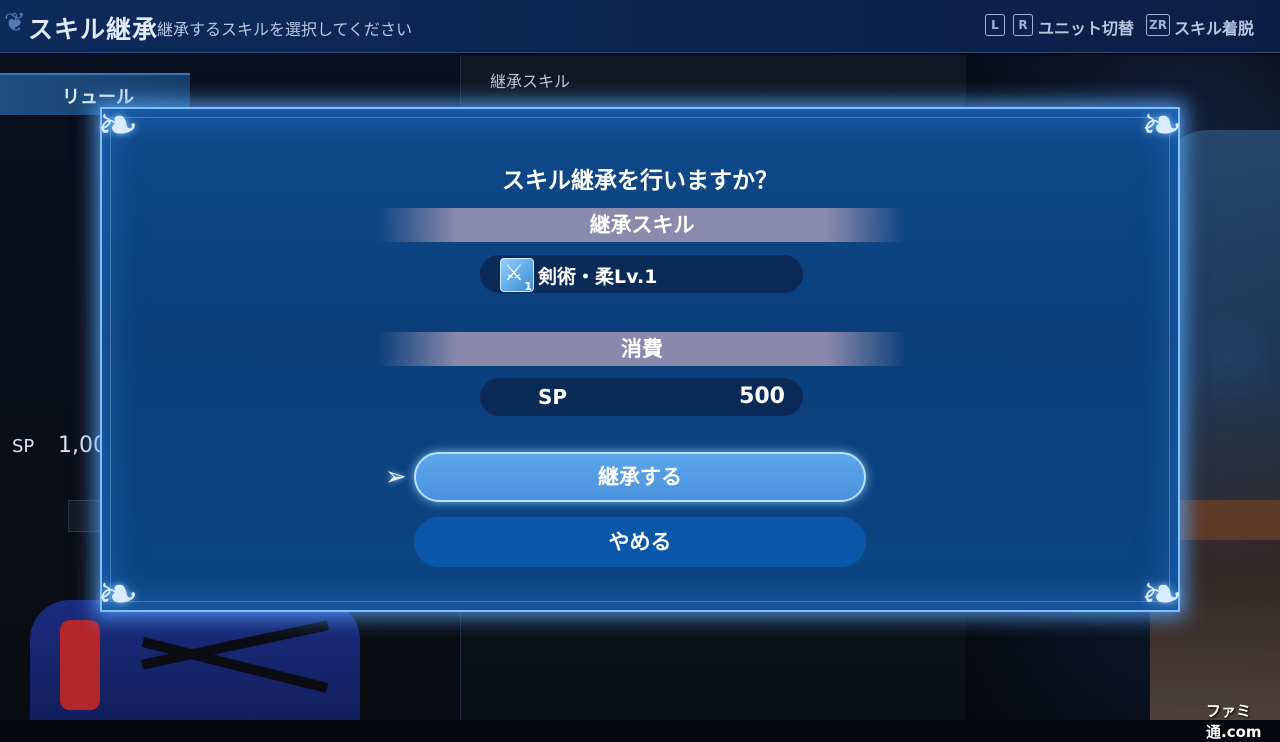 This screenshot has height=742, width=1280. Describe the element at coordinates (530, 81) in the screenshot. I see `inherit-skill-panel-label: 継承スキル` at that location.